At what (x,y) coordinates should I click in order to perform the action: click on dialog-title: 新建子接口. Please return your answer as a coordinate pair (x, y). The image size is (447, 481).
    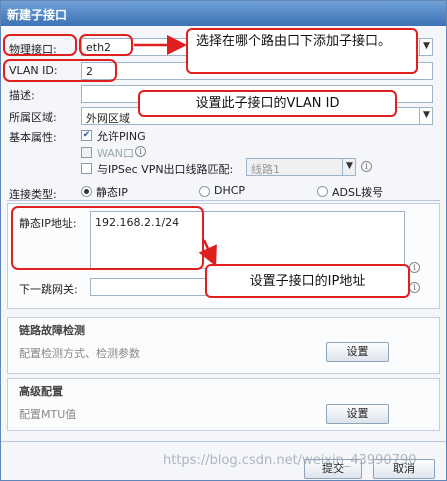
    Looking at the image, I should click on (223, 13).